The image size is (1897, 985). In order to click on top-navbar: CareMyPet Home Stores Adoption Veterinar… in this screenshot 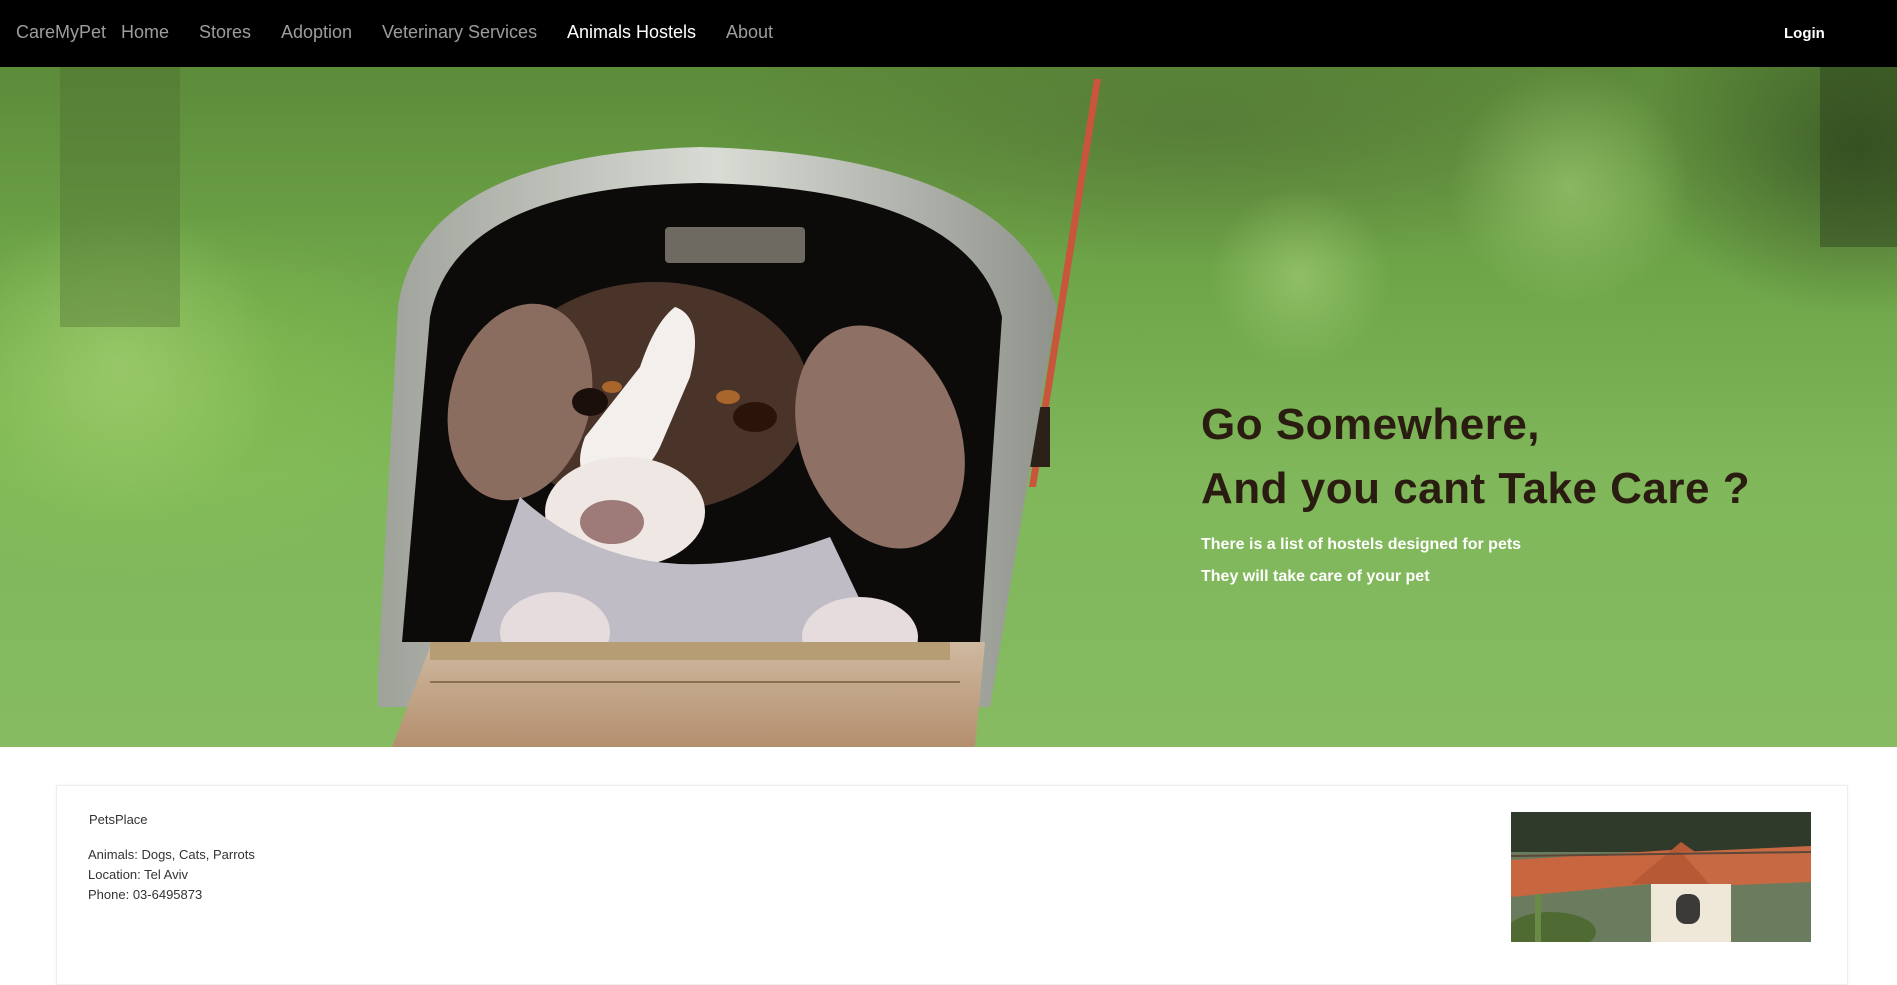, I will do `click(948, 33)`.